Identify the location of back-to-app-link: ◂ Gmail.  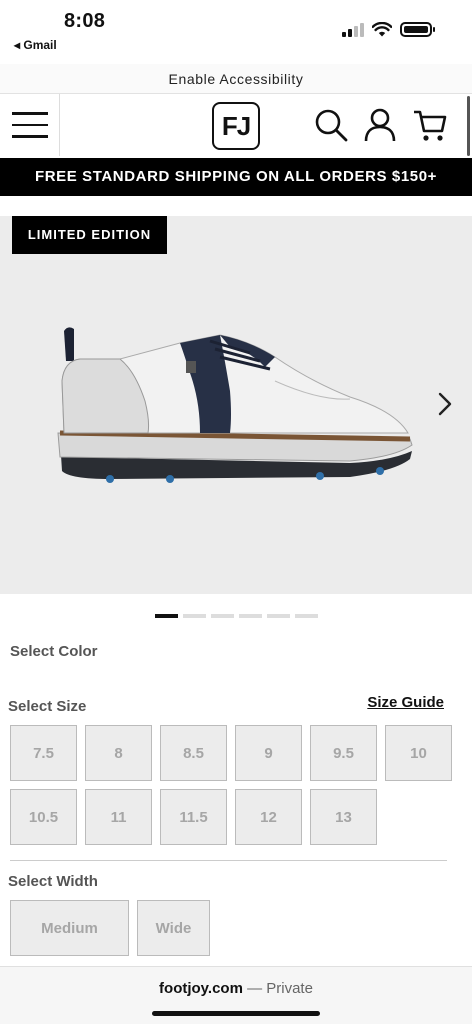
(35, 45).